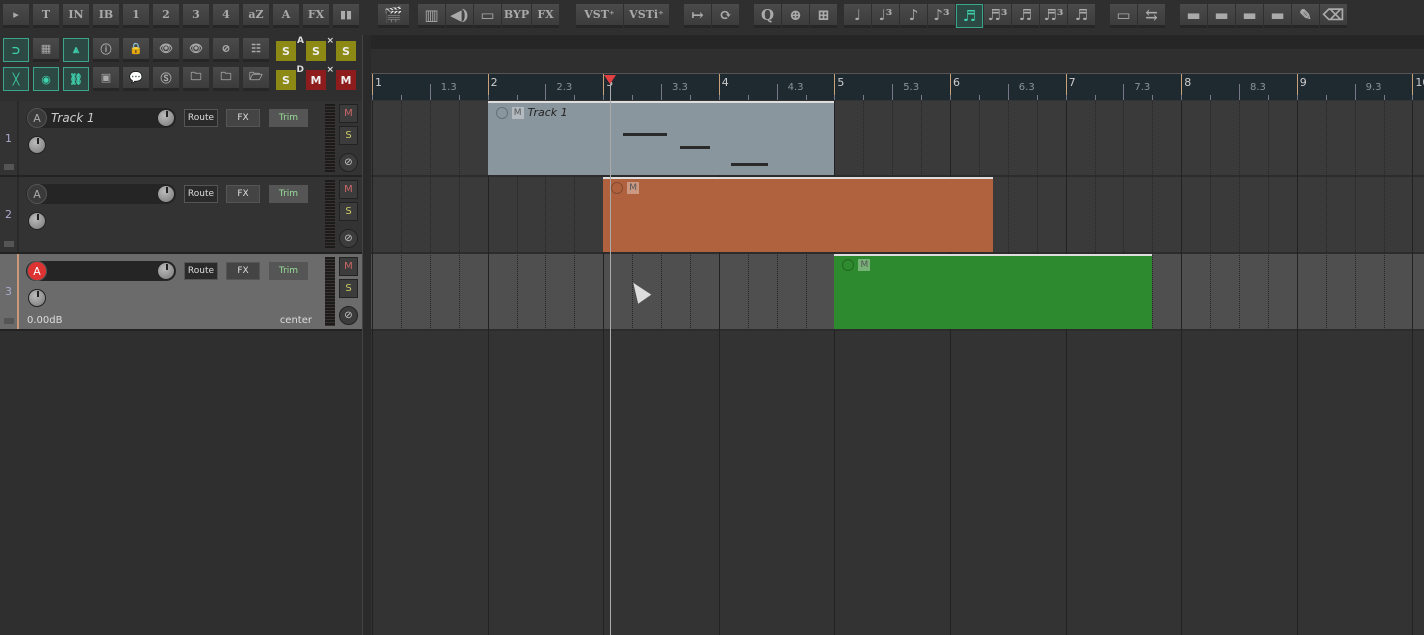  Describe the element at coordinates (487, 16) in the screenshot. I see `fader-icon-button: ▭` at that location.